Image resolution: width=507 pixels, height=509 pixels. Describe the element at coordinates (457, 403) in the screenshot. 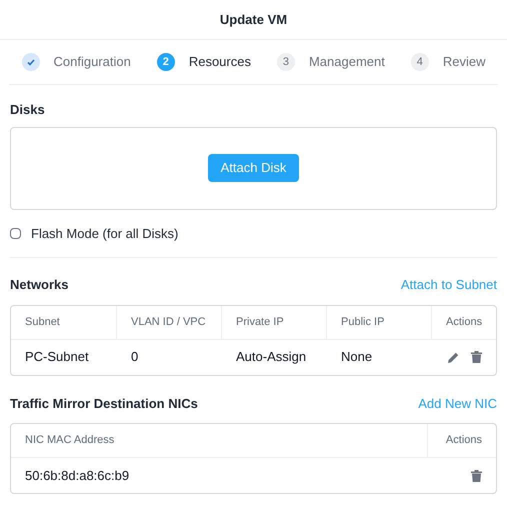

I see `add-new-nic-link: Add New NIC` at that location.